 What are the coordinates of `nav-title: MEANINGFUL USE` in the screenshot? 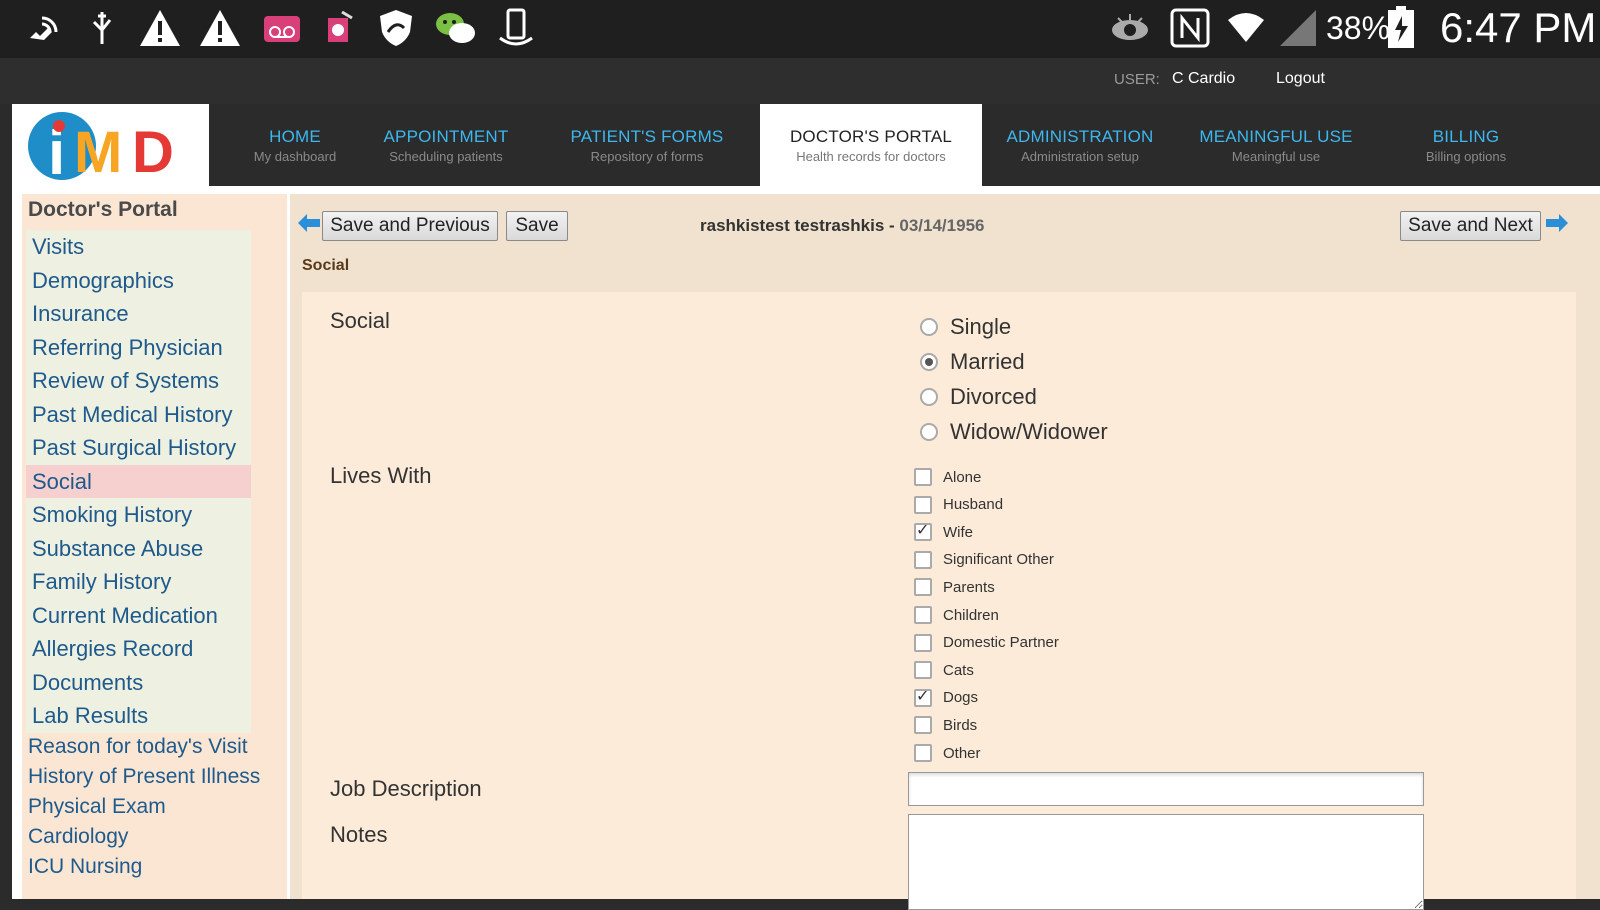 It's located at (1276, 136).